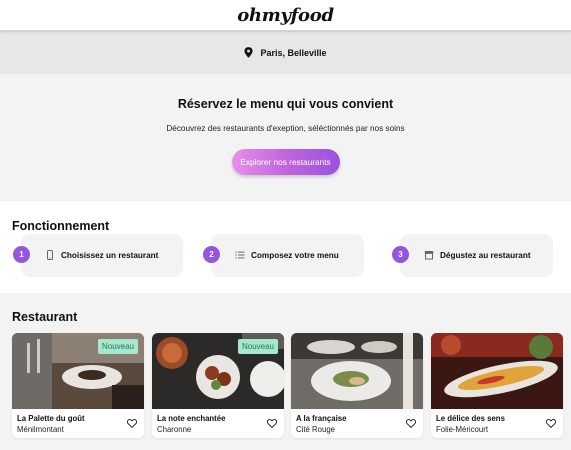  Describe the element at coordinates (191, 418) in the screenshot. I see `restaurant-name: La note enchantée` at that location.